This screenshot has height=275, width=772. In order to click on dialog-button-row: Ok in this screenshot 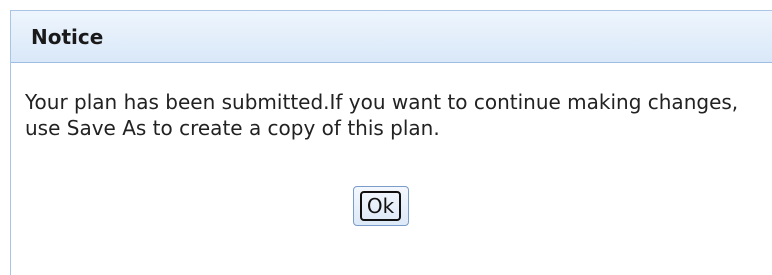, I will do `click(391, 206)`.